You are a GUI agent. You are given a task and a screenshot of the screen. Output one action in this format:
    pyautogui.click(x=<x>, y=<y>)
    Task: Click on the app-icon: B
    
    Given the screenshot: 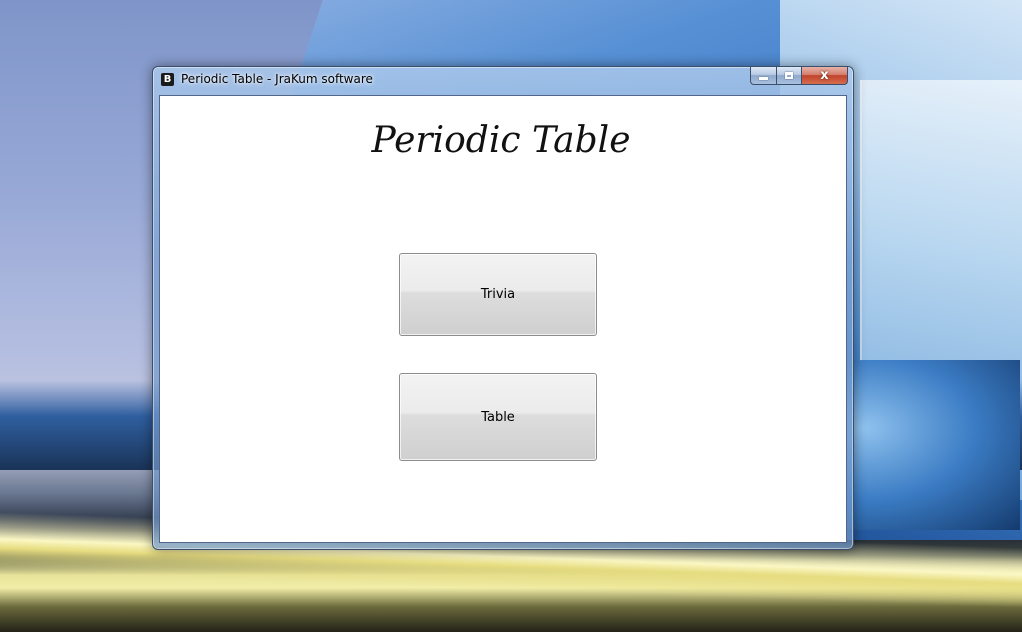 What is the action you would take?
    pyautogui.click(x=167, y=79)
    